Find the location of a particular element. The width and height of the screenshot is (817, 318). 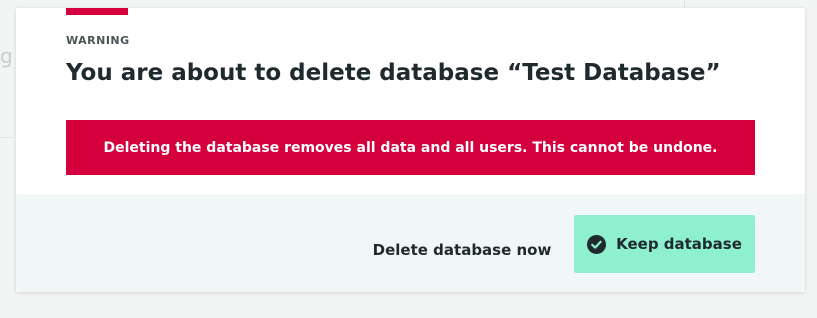

check-circle-icon is located at coordinates (597, 244).